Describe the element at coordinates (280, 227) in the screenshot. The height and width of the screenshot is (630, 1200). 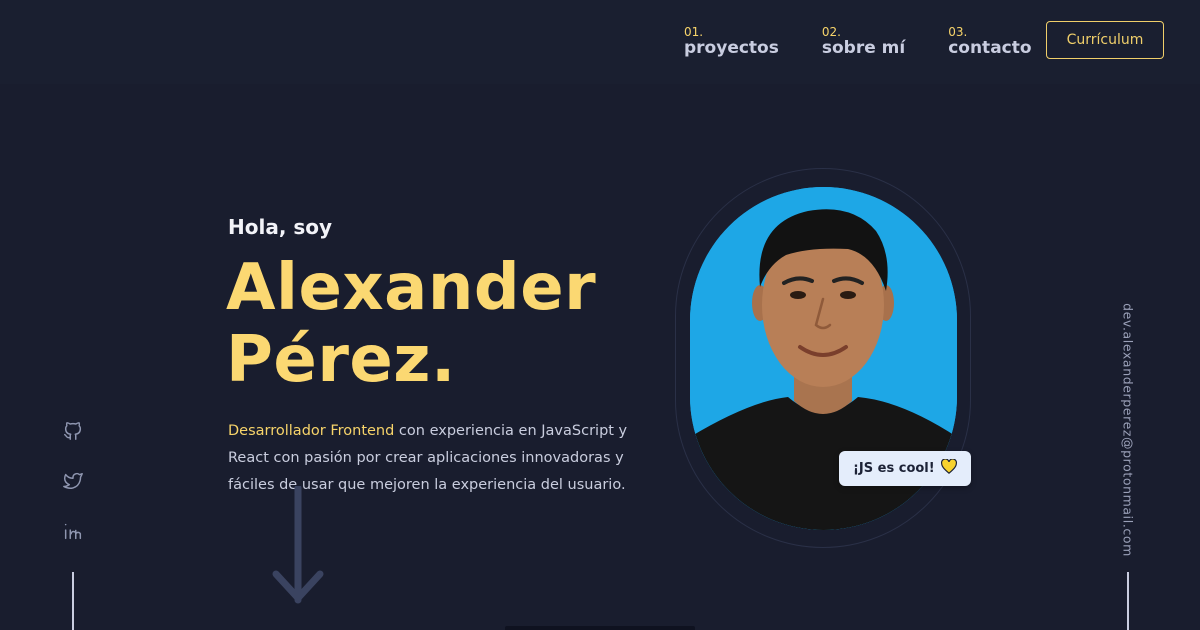
I see `greeting-text: Hola, soy` at that location.